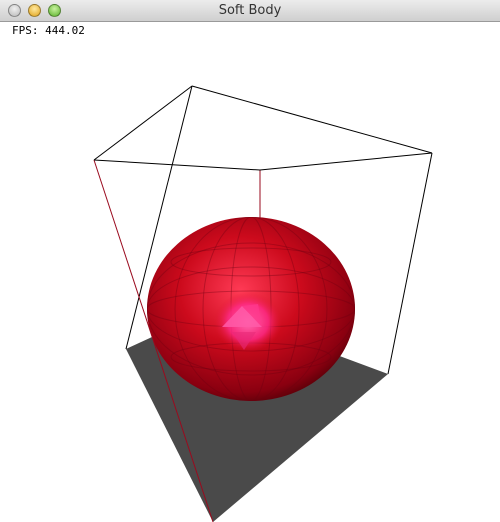 The width and height of the screenshot is (500, 522). Describe the element at coordinates (48, 30) in the screenshot. I see `fps-counter: FPS: 444.02` at that location.